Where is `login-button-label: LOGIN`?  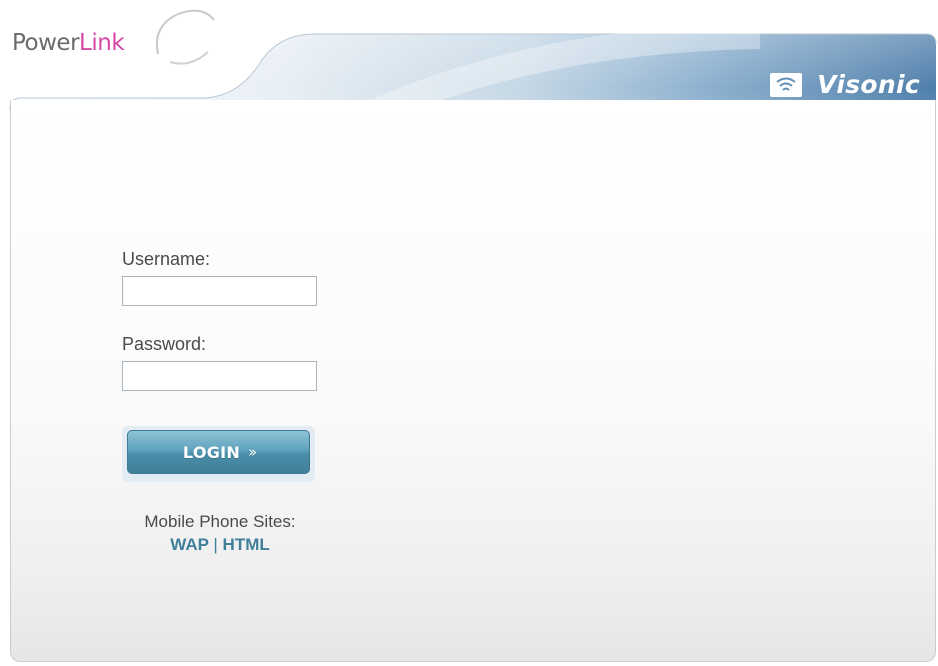
login-button-label: LOGIN is located at coordinates (211, 452).